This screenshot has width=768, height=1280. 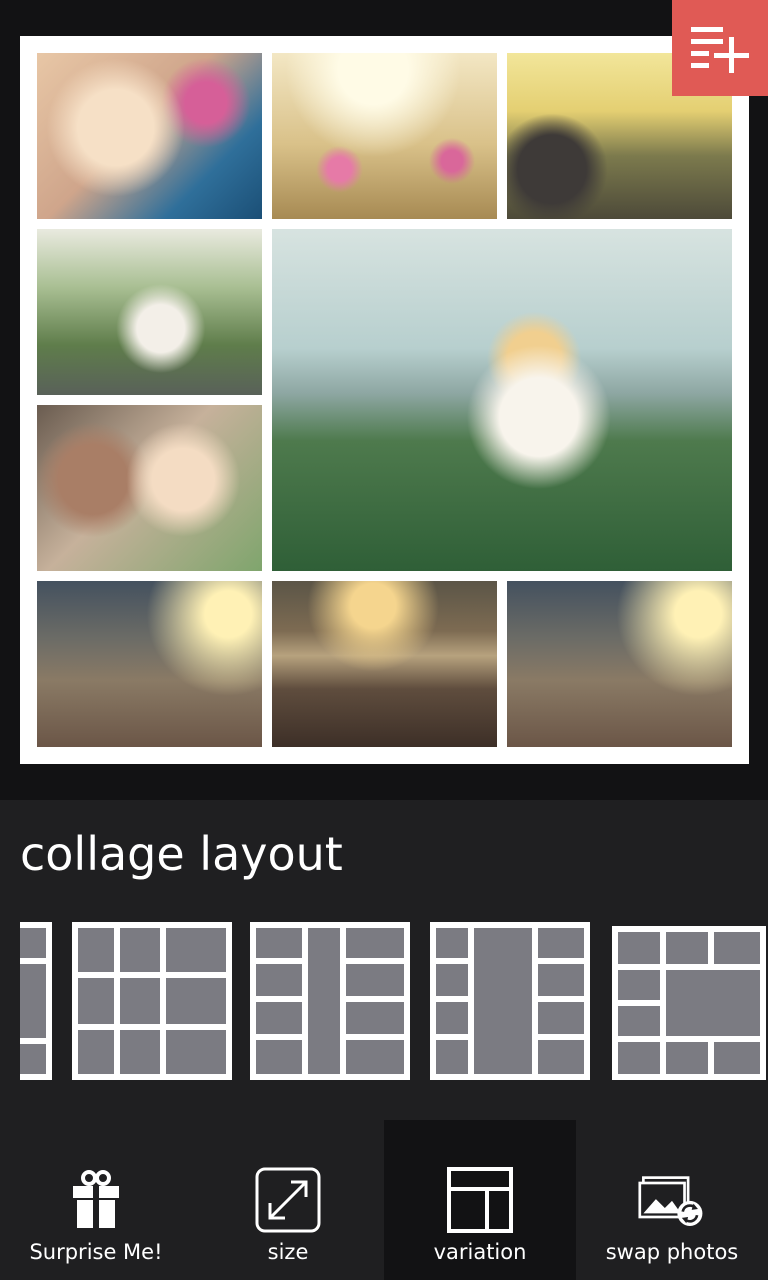 I want to click on size-label: size, so click(x=288, y=1252).